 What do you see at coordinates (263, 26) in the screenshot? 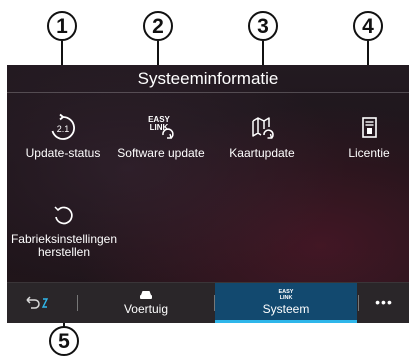
I see `callout-3: 3` at bounding box center [263, 26].